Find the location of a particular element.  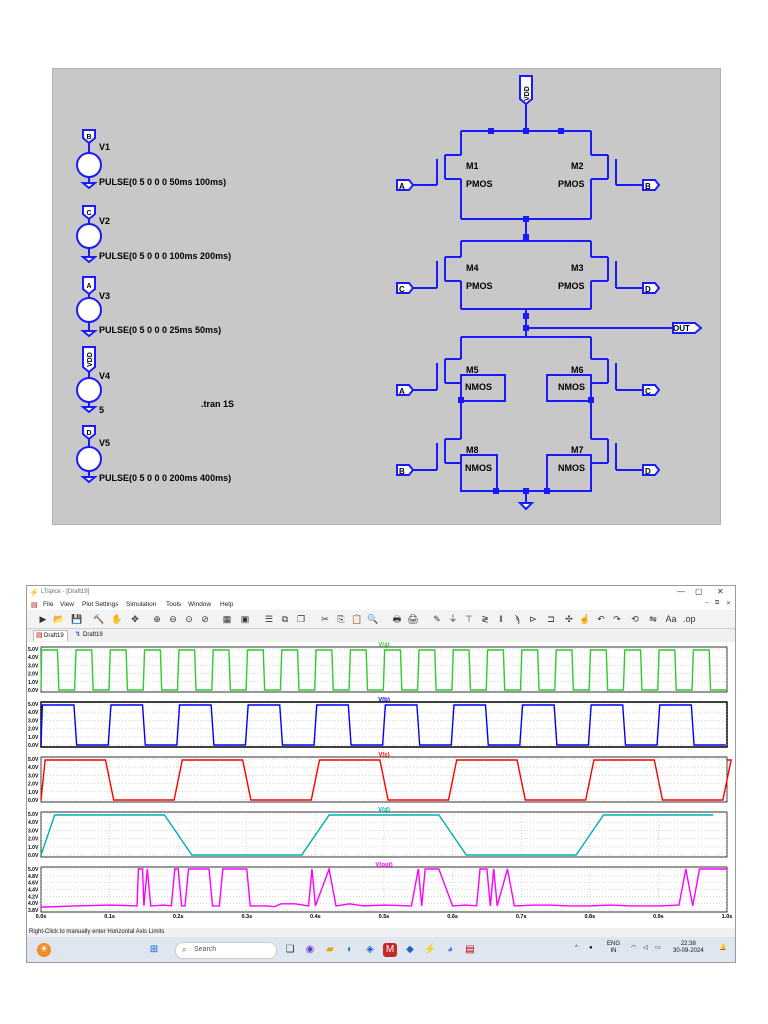

transistor-m1 is located at coordinates (444, 186).